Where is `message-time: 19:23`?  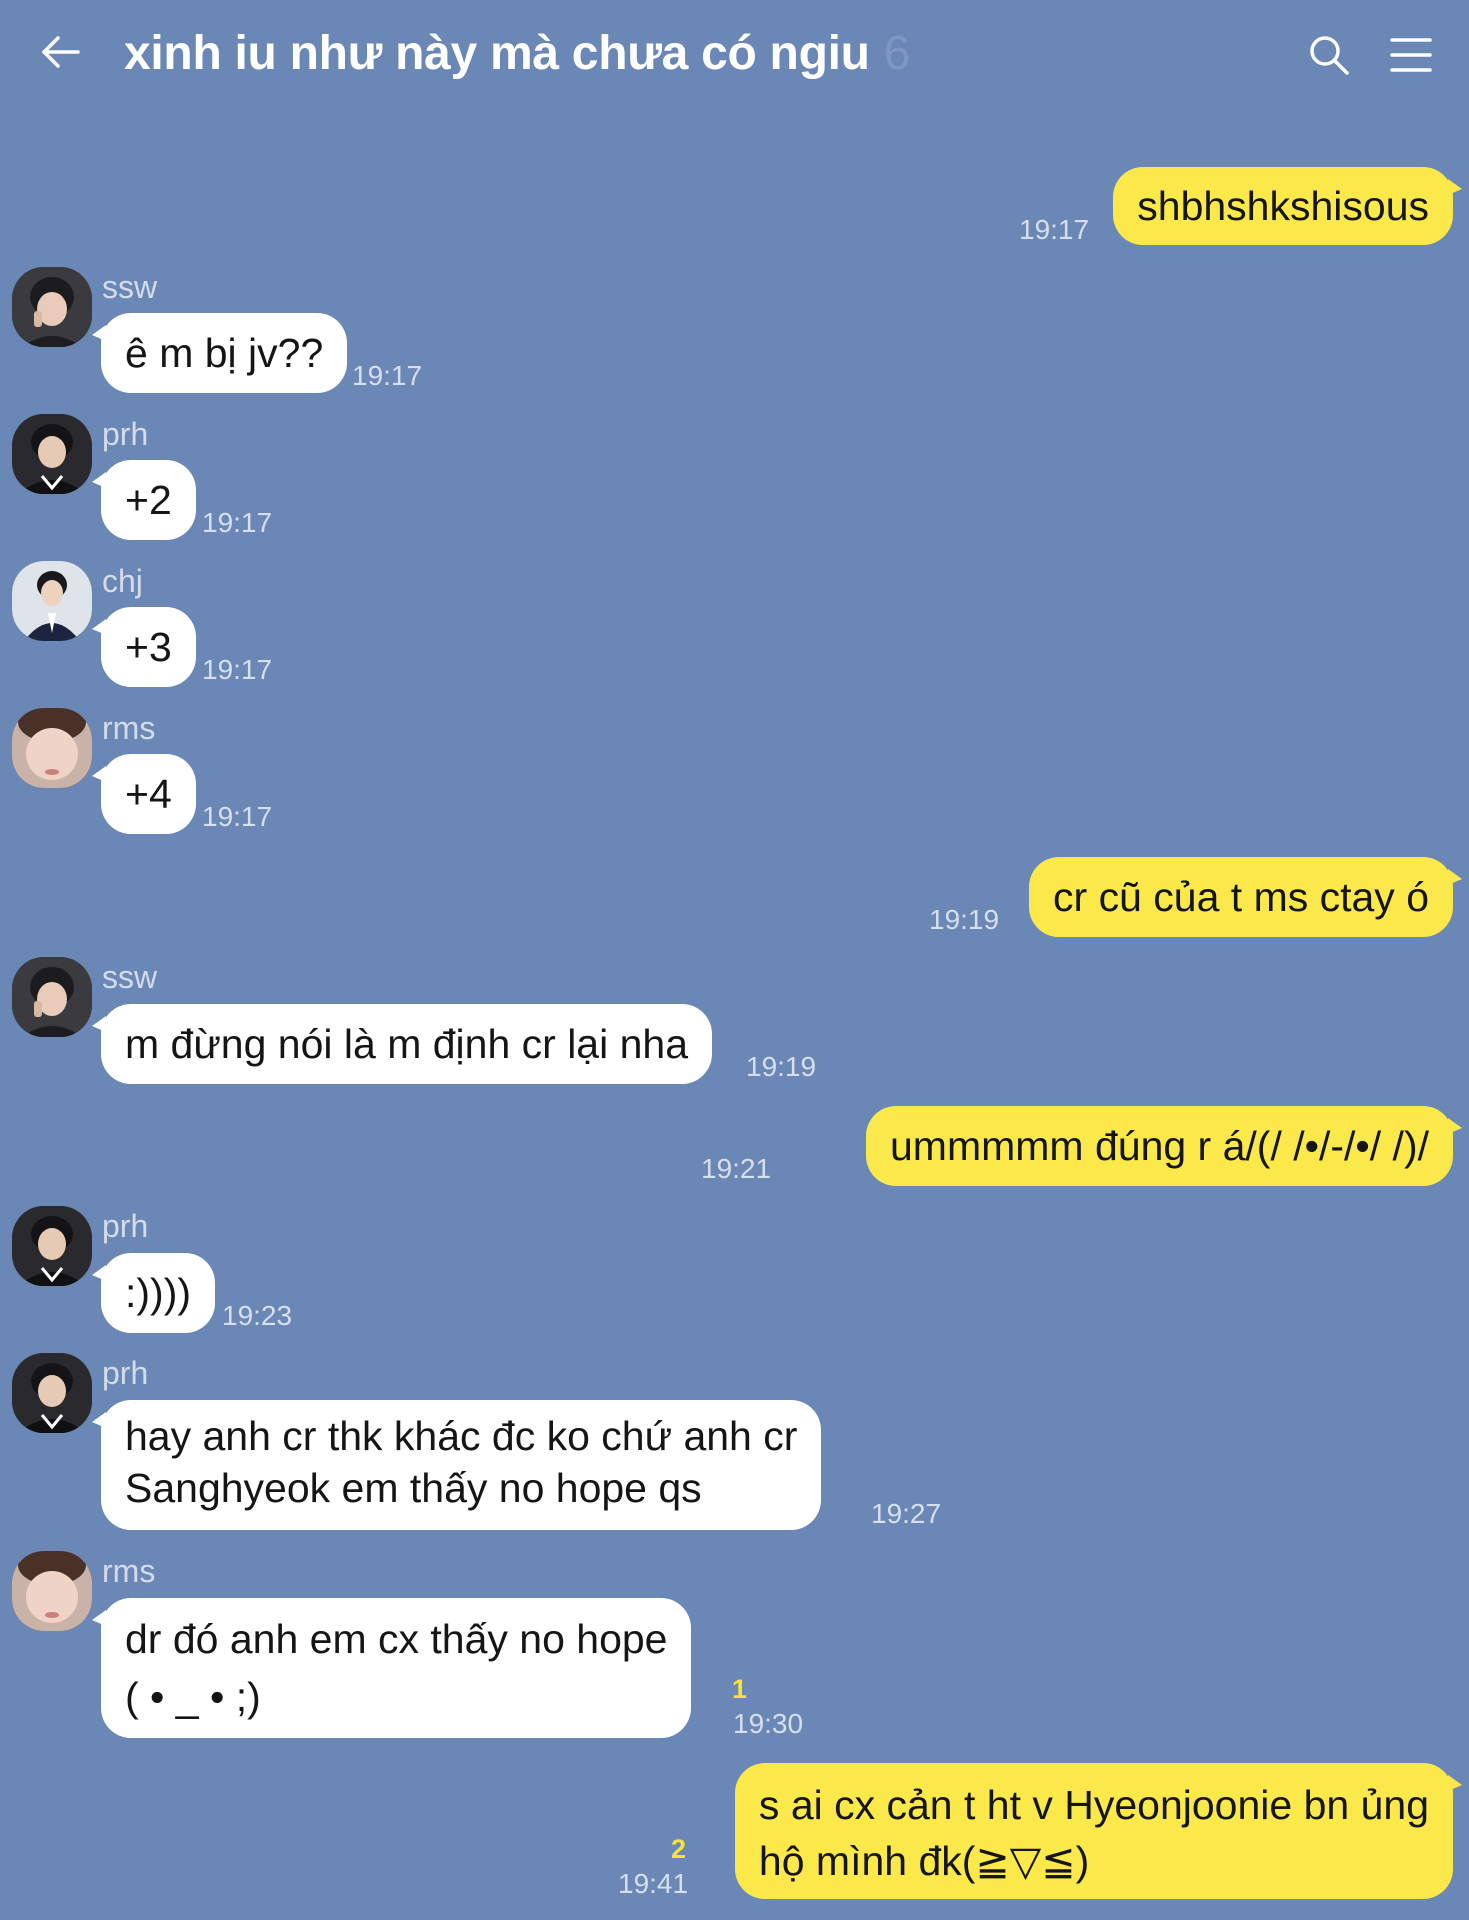
message-time: 19:23 is located at coordinates (257, 1315).